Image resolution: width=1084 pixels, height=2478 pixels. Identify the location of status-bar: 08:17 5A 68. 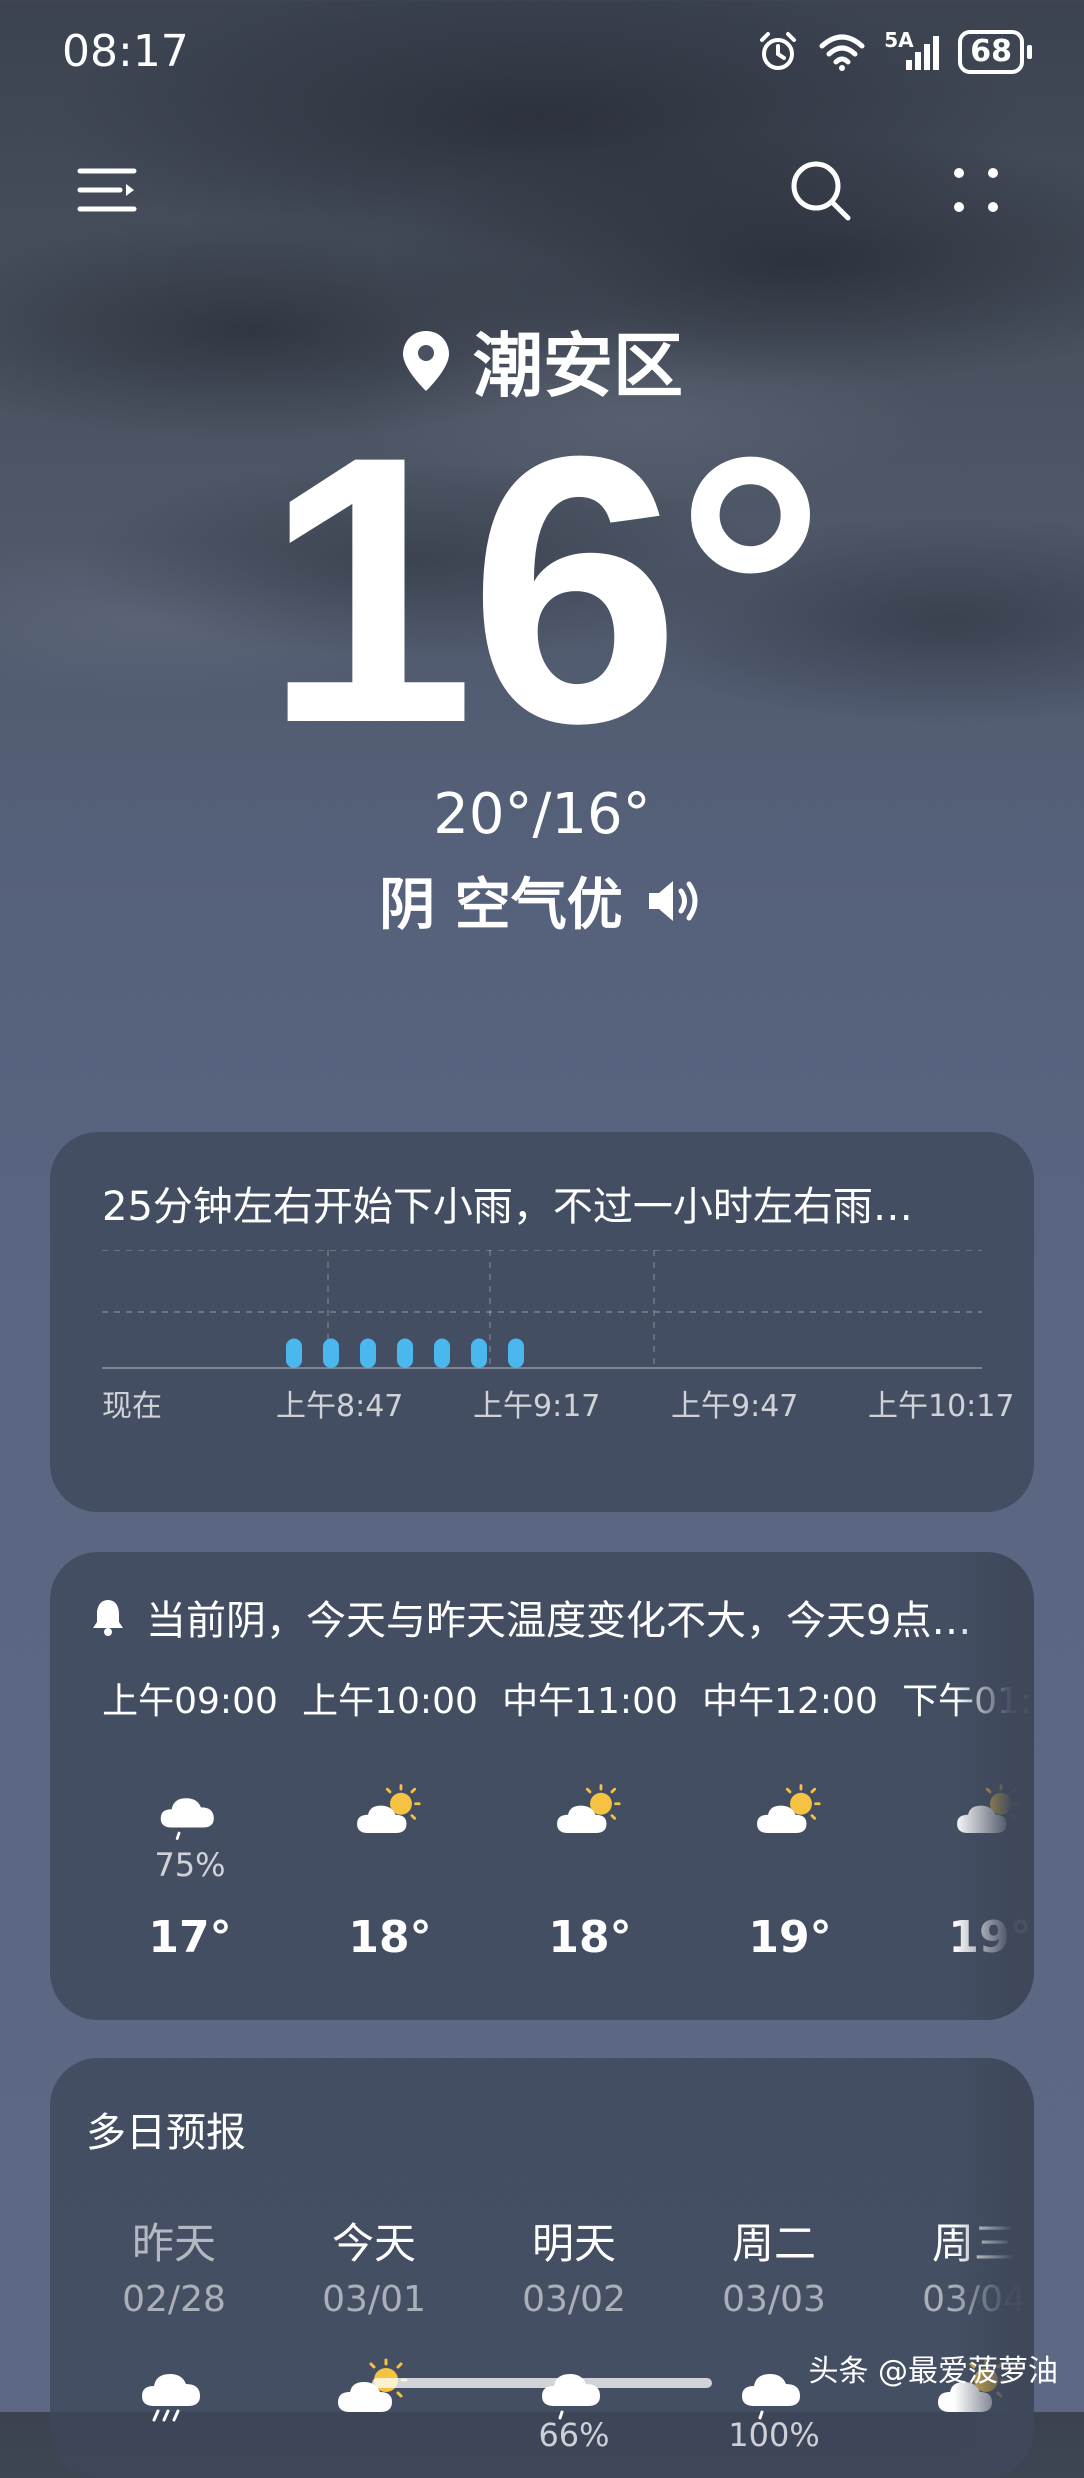
(542, 55).